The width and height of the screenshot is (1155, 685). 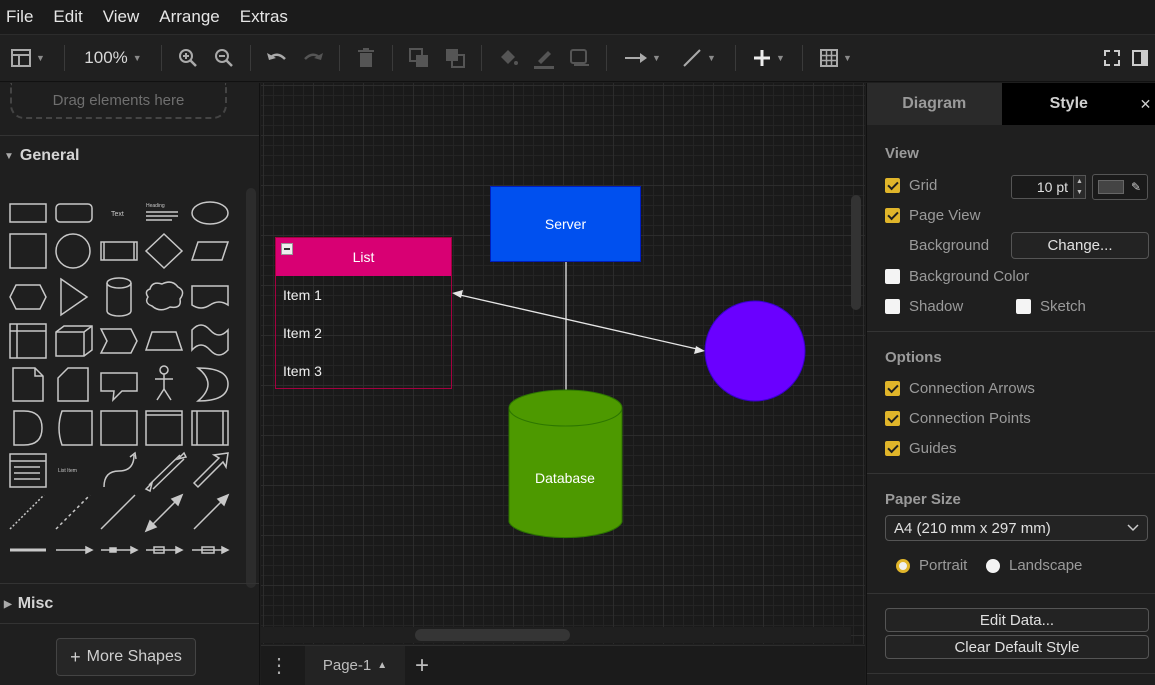 I want to click on sketch-label: Sketch, so click(x=1063, y=306).